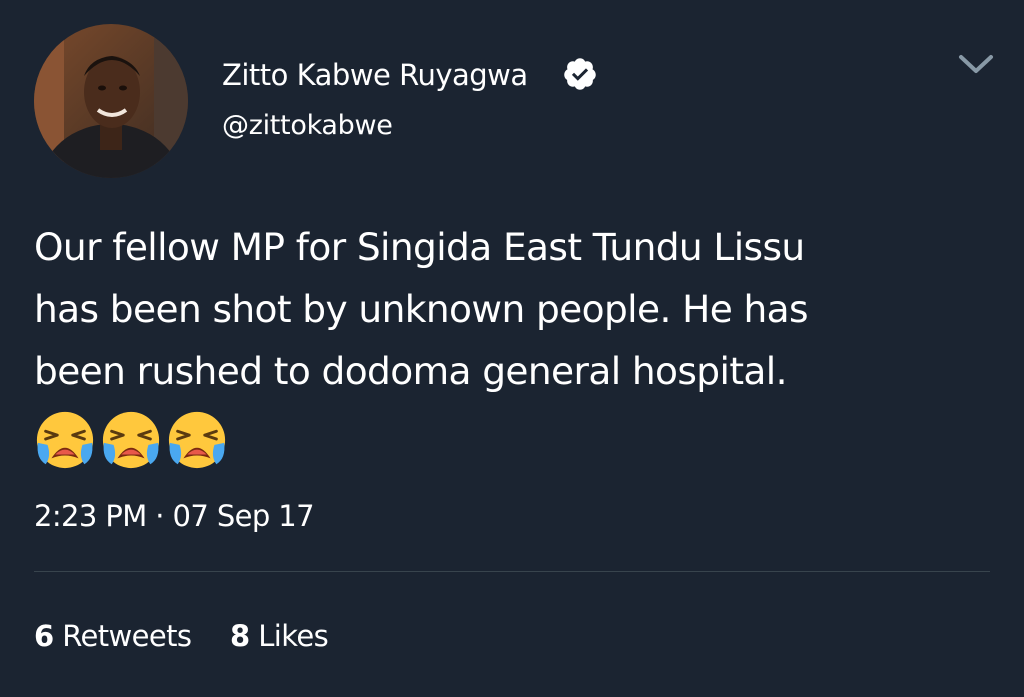 The image size is (1024, 697). I want to click on avatar-image, so click(111, 101).